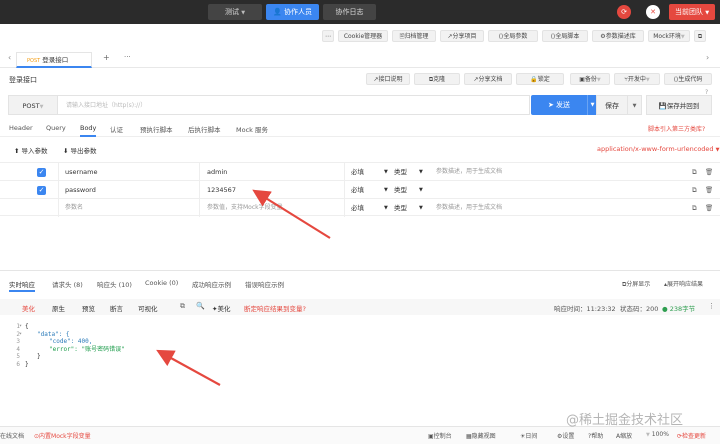 This screenshot has height=444, width=720. Describe the element at coordinates (692, 12) in the screenshot. I see `team-button: 当前团队 ▼` at that location.